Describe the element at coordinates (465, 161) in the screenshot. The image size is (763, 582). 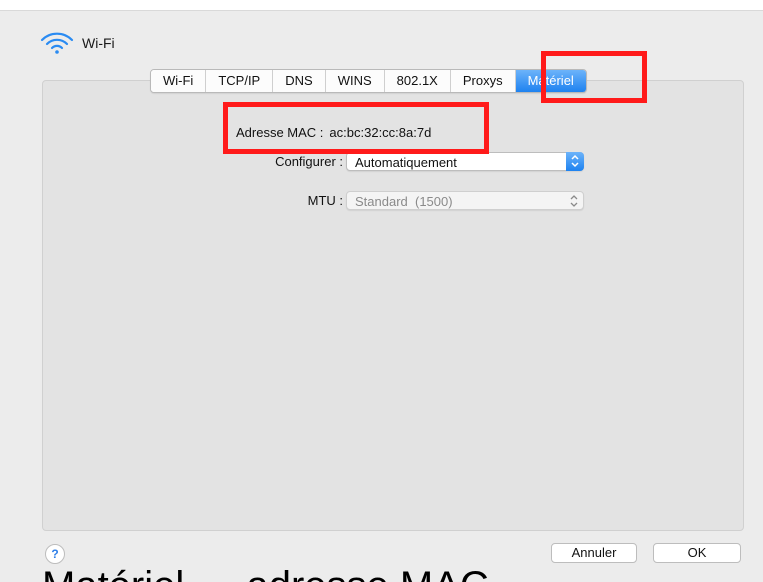
I see `configure-select: Automatiquement` at that location.